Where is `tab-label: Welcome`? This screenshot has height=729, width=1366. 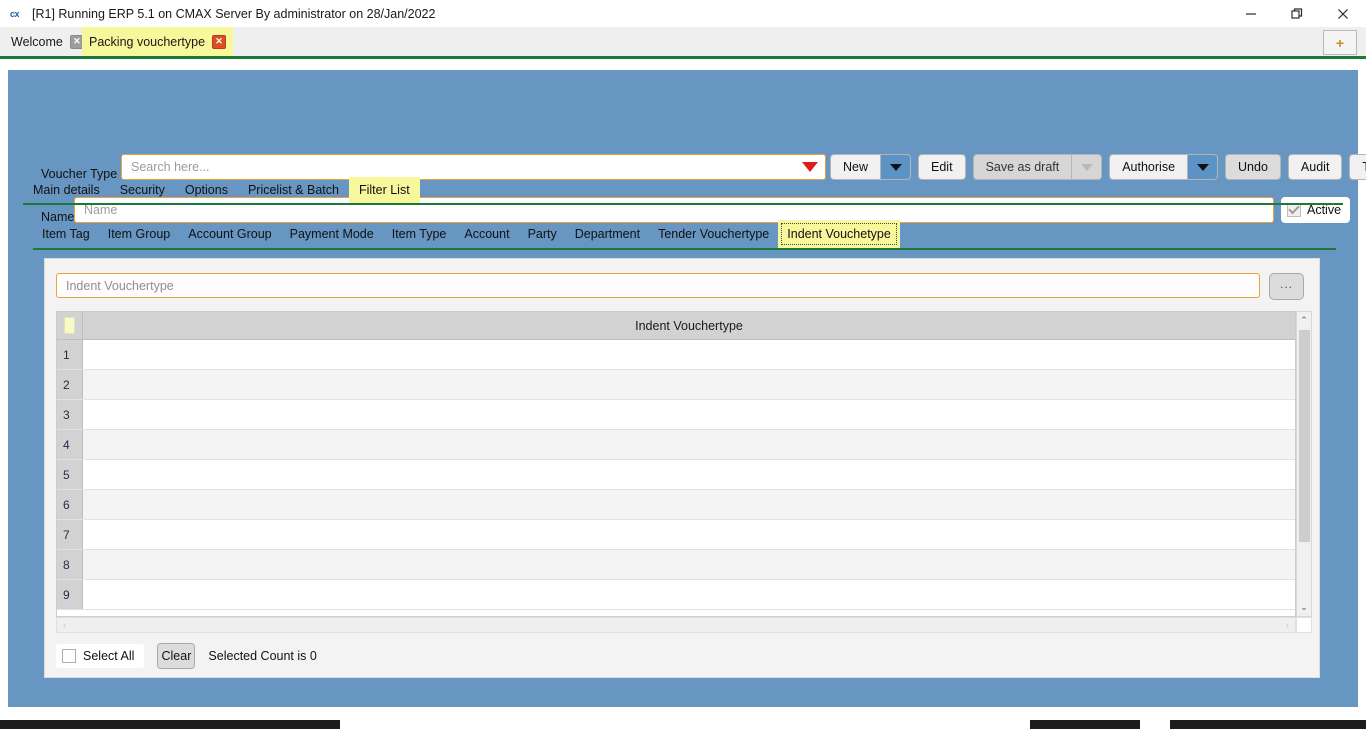 tab-label: Welcome is located at coordinates (37, 41).